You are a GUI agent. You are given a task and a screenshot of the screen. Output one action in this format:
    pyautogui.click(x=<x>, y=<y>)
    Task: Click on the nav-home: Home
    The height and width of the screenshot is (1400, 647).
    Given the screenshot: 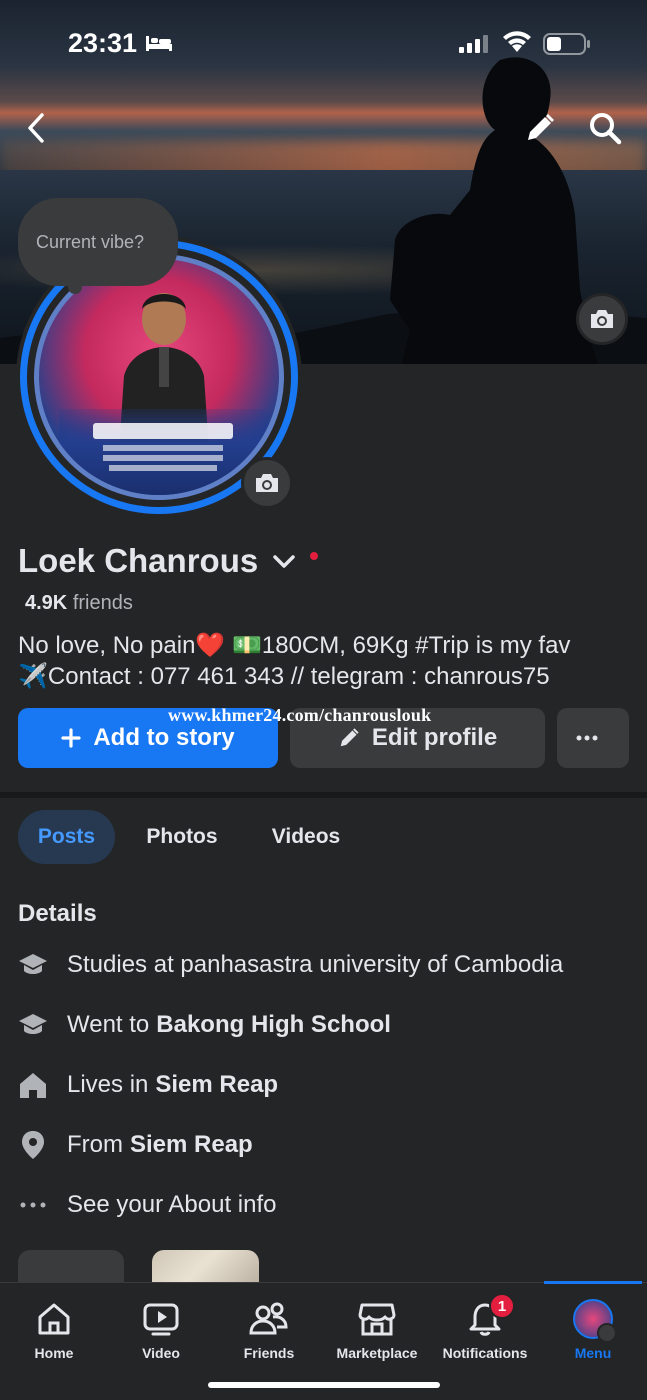 What is the action you would take?
    pyautogui.click(x=54, y=1328)
    